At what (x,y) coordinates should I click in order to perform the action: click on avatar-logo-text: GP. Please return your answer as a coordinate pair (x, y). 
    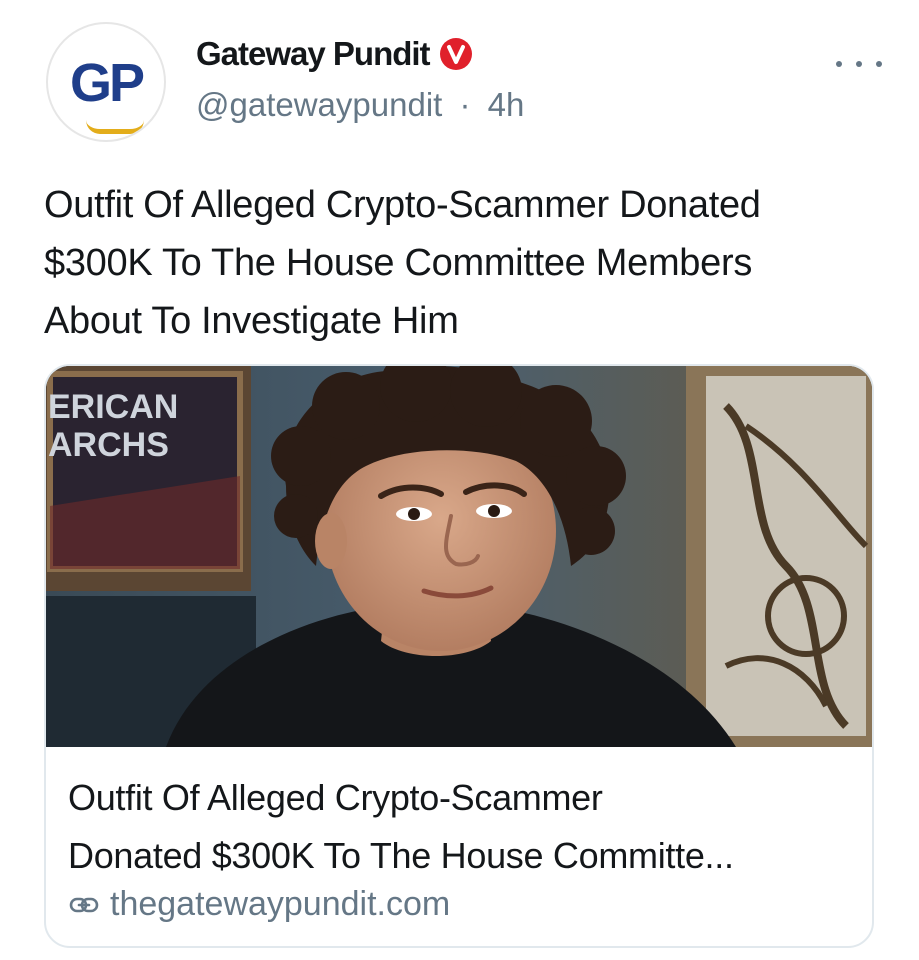
    Looking at the image, I should click on (107, 83).